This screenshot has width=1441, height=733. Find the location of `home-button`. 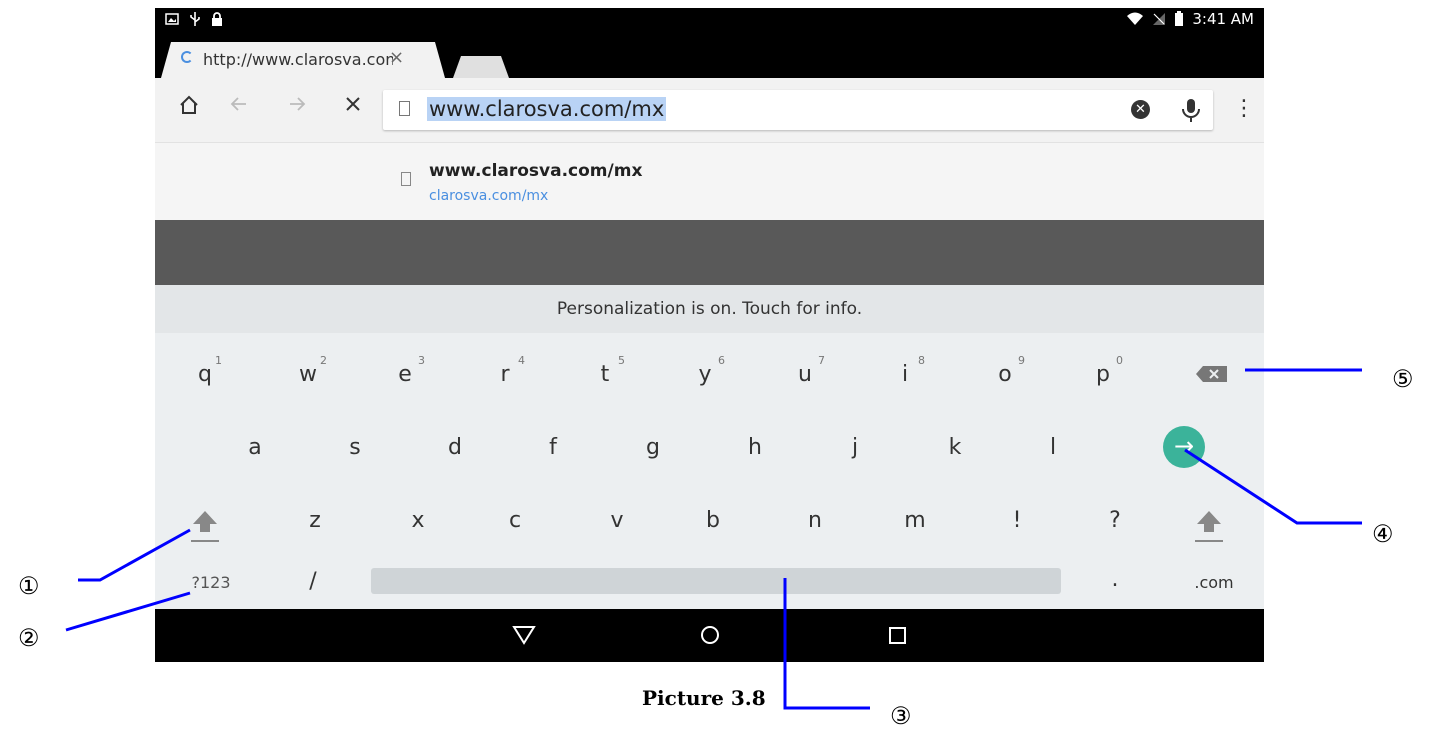

home-button is located at coordinates (189, 108).